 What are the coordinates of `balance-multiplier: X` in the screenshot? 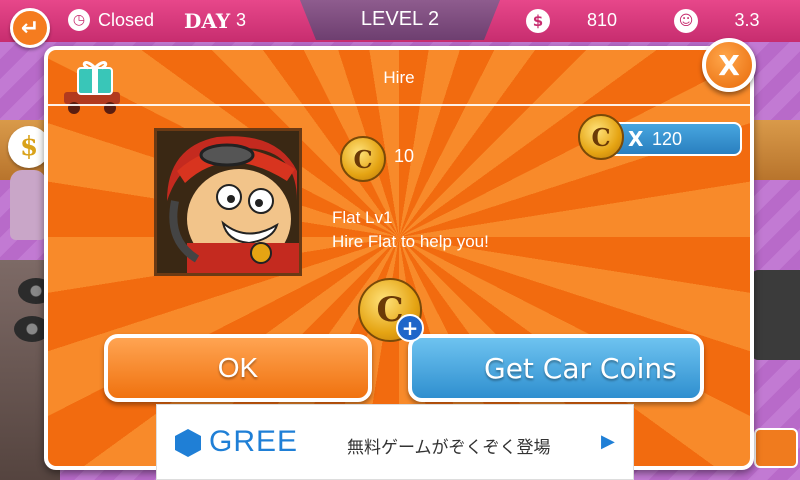 It's located at (636, 139).